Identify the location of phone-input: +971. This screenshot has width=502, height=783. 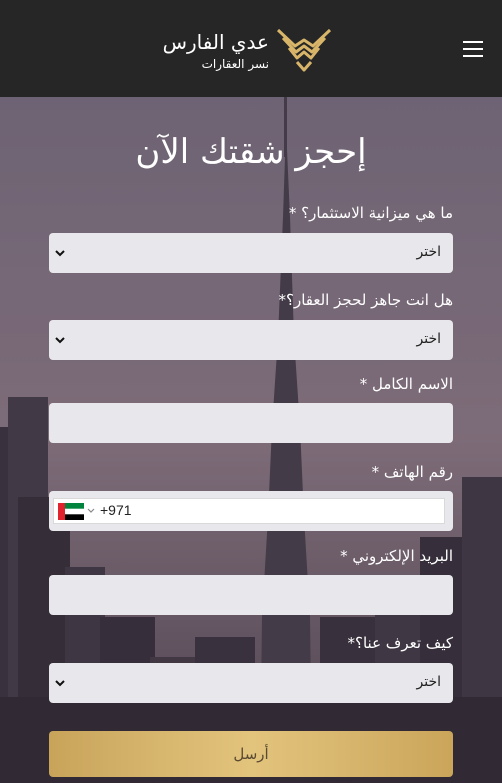
(249, 511).